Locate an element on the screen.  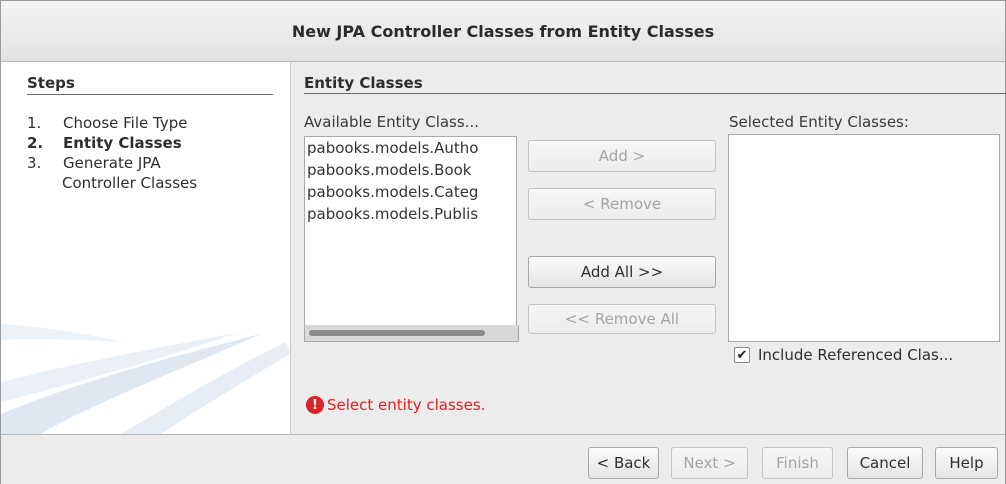
include-referenced-checkbox: ✔ is located at coordinates (742, 355).